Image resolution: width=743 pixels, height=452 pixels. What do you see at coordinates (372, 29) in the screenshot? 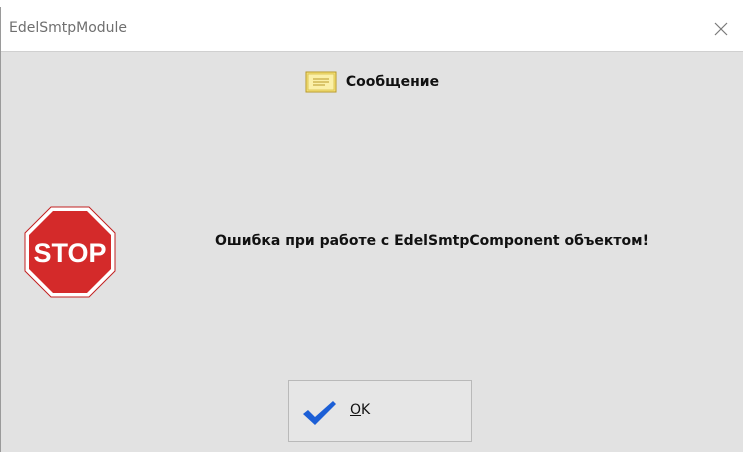
I see `title-bar: EdelSmtpModule` at bounding box center [372, 29].